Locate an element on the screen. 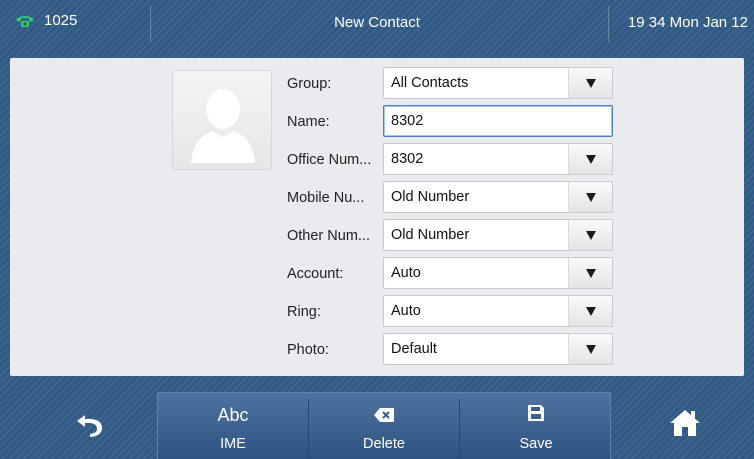  form-row: Other Num... Old Number is located at coordinates (452, 235).